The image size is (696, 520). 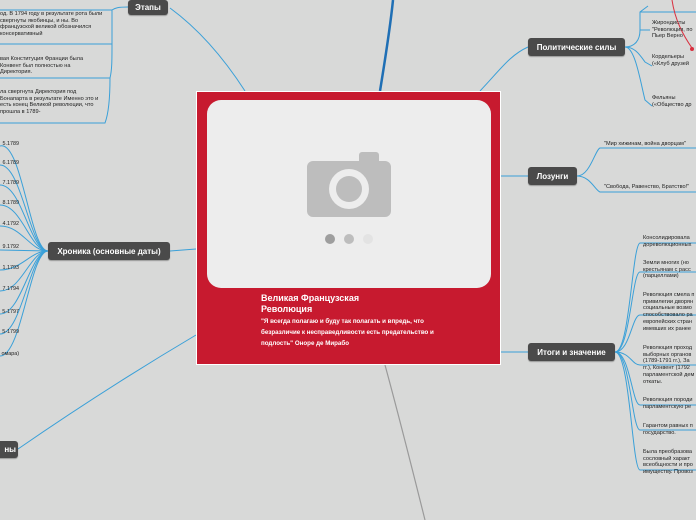 What do you see at coordinates (571, 352) in the screenshot?
I see `branch-results: Итоги и значение` at bounding box center [571, 352].